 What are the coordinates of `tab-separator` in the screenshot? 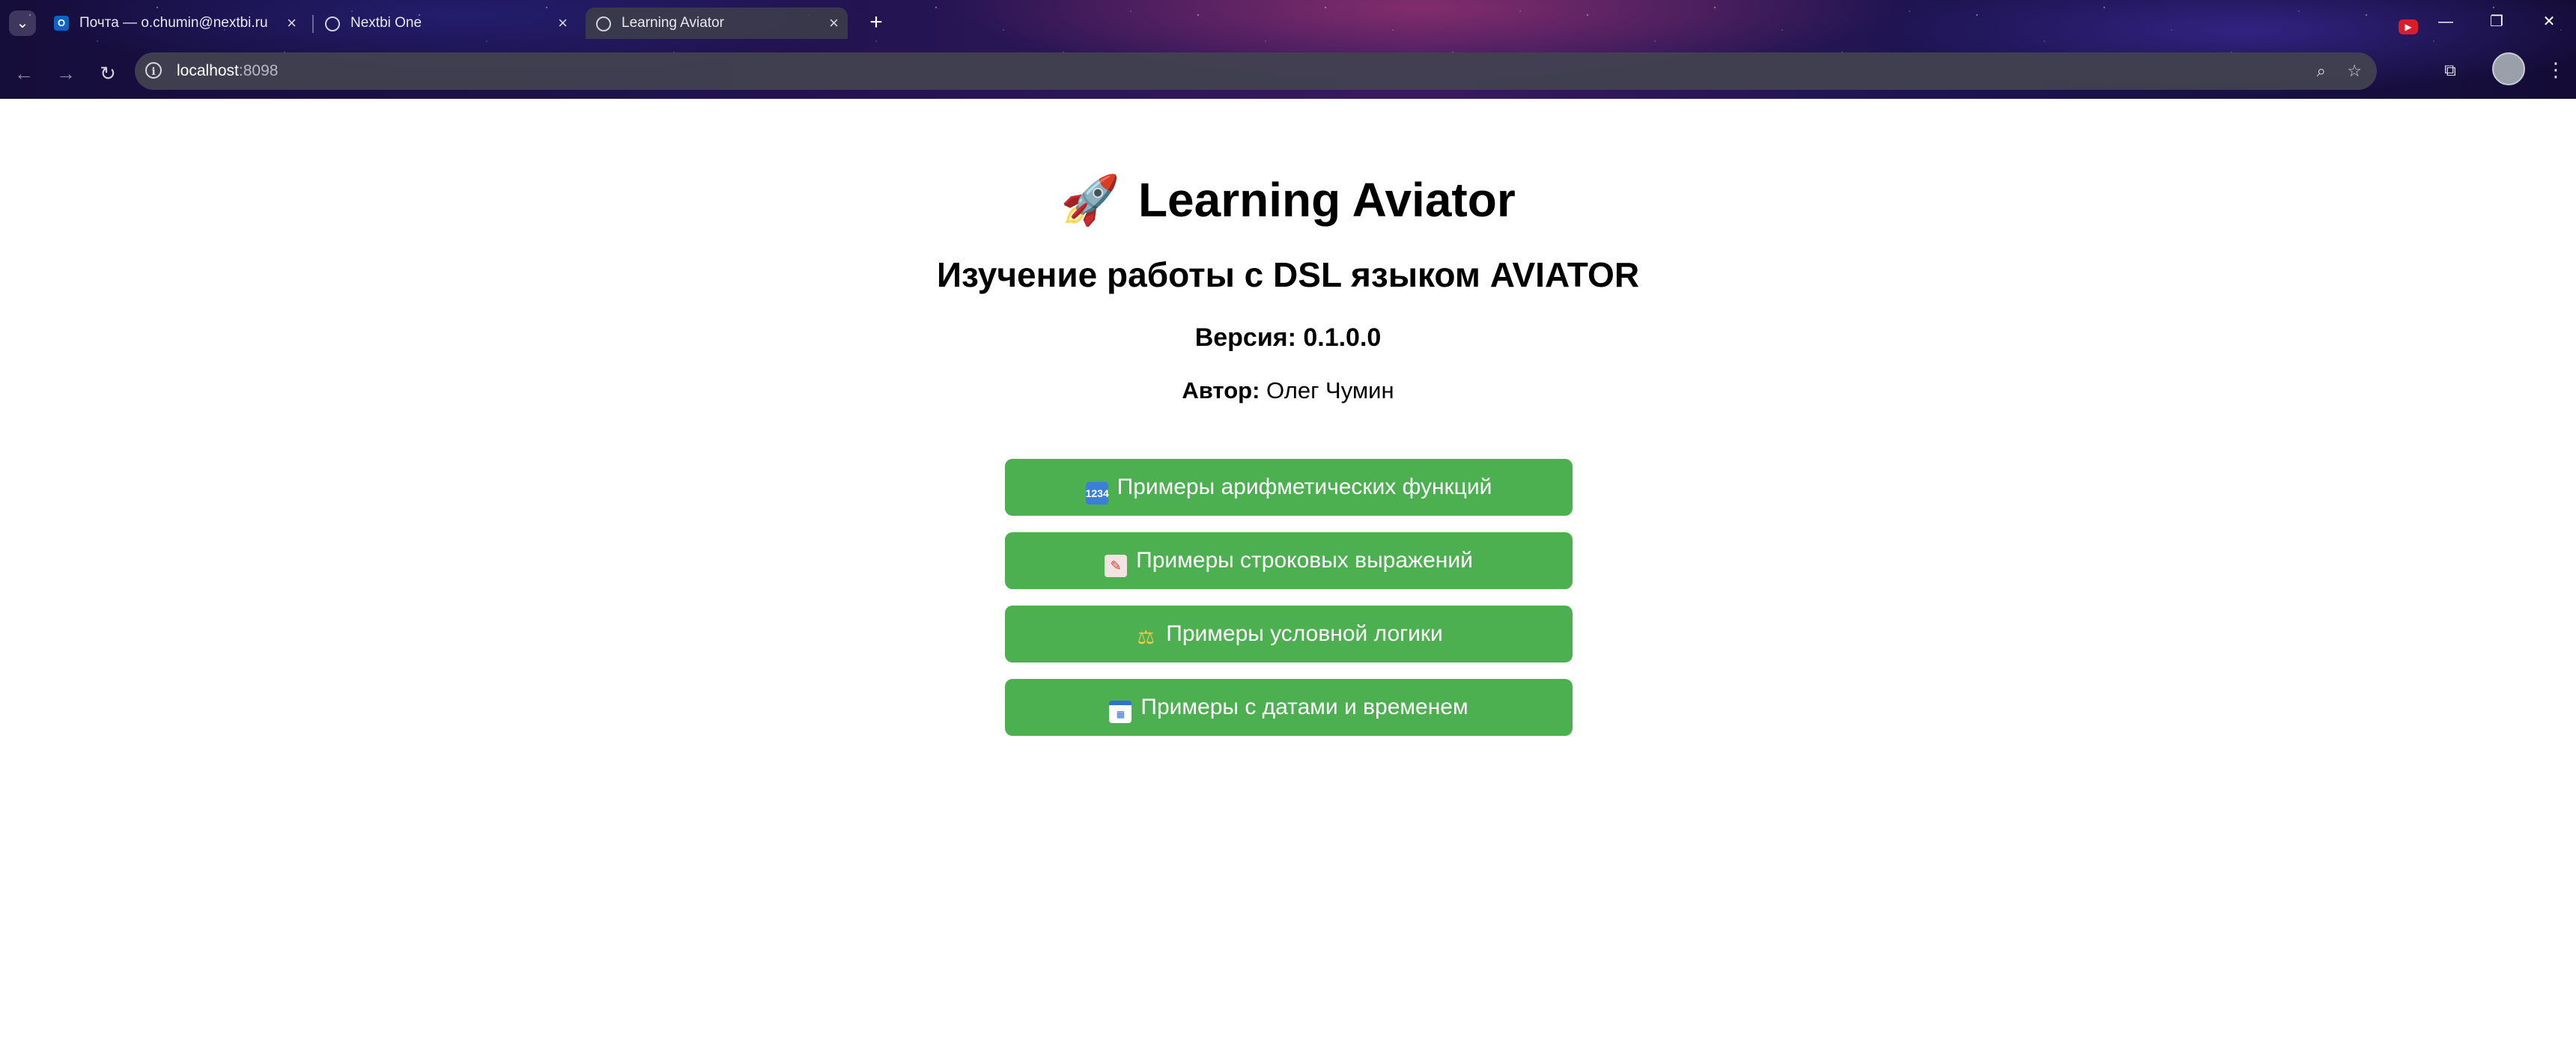 It's located at (313, 24).